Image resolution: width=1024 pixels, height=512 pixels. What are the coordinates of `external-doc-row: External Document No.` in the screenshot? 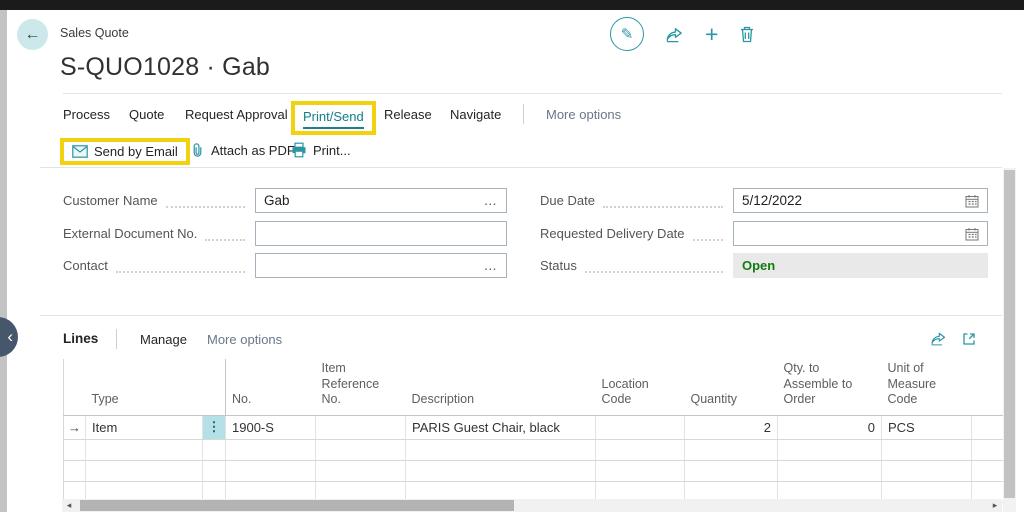 It's located at (158, 233).